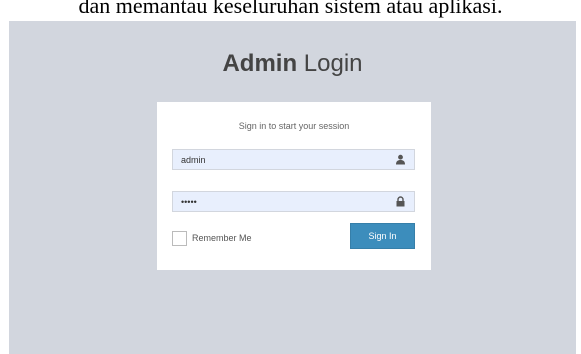  What do you see at coordinates (333, 63) in the screenshot?
I see `logo-light: Login` at bounding box center [333, 63].